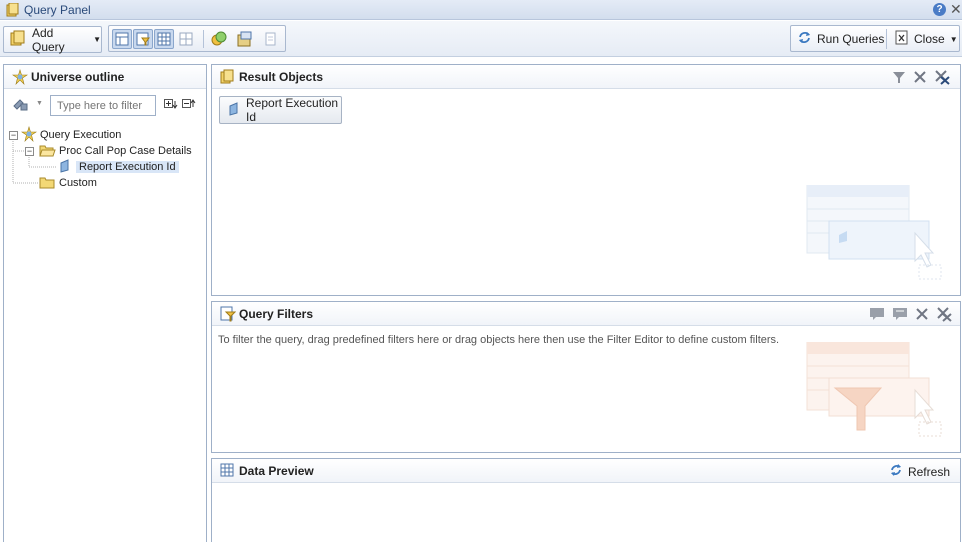  What do you see at coordinates (586, 77) in the screenshot?
I see `panel-header: Result Objects` at bounding box center [586, 77].